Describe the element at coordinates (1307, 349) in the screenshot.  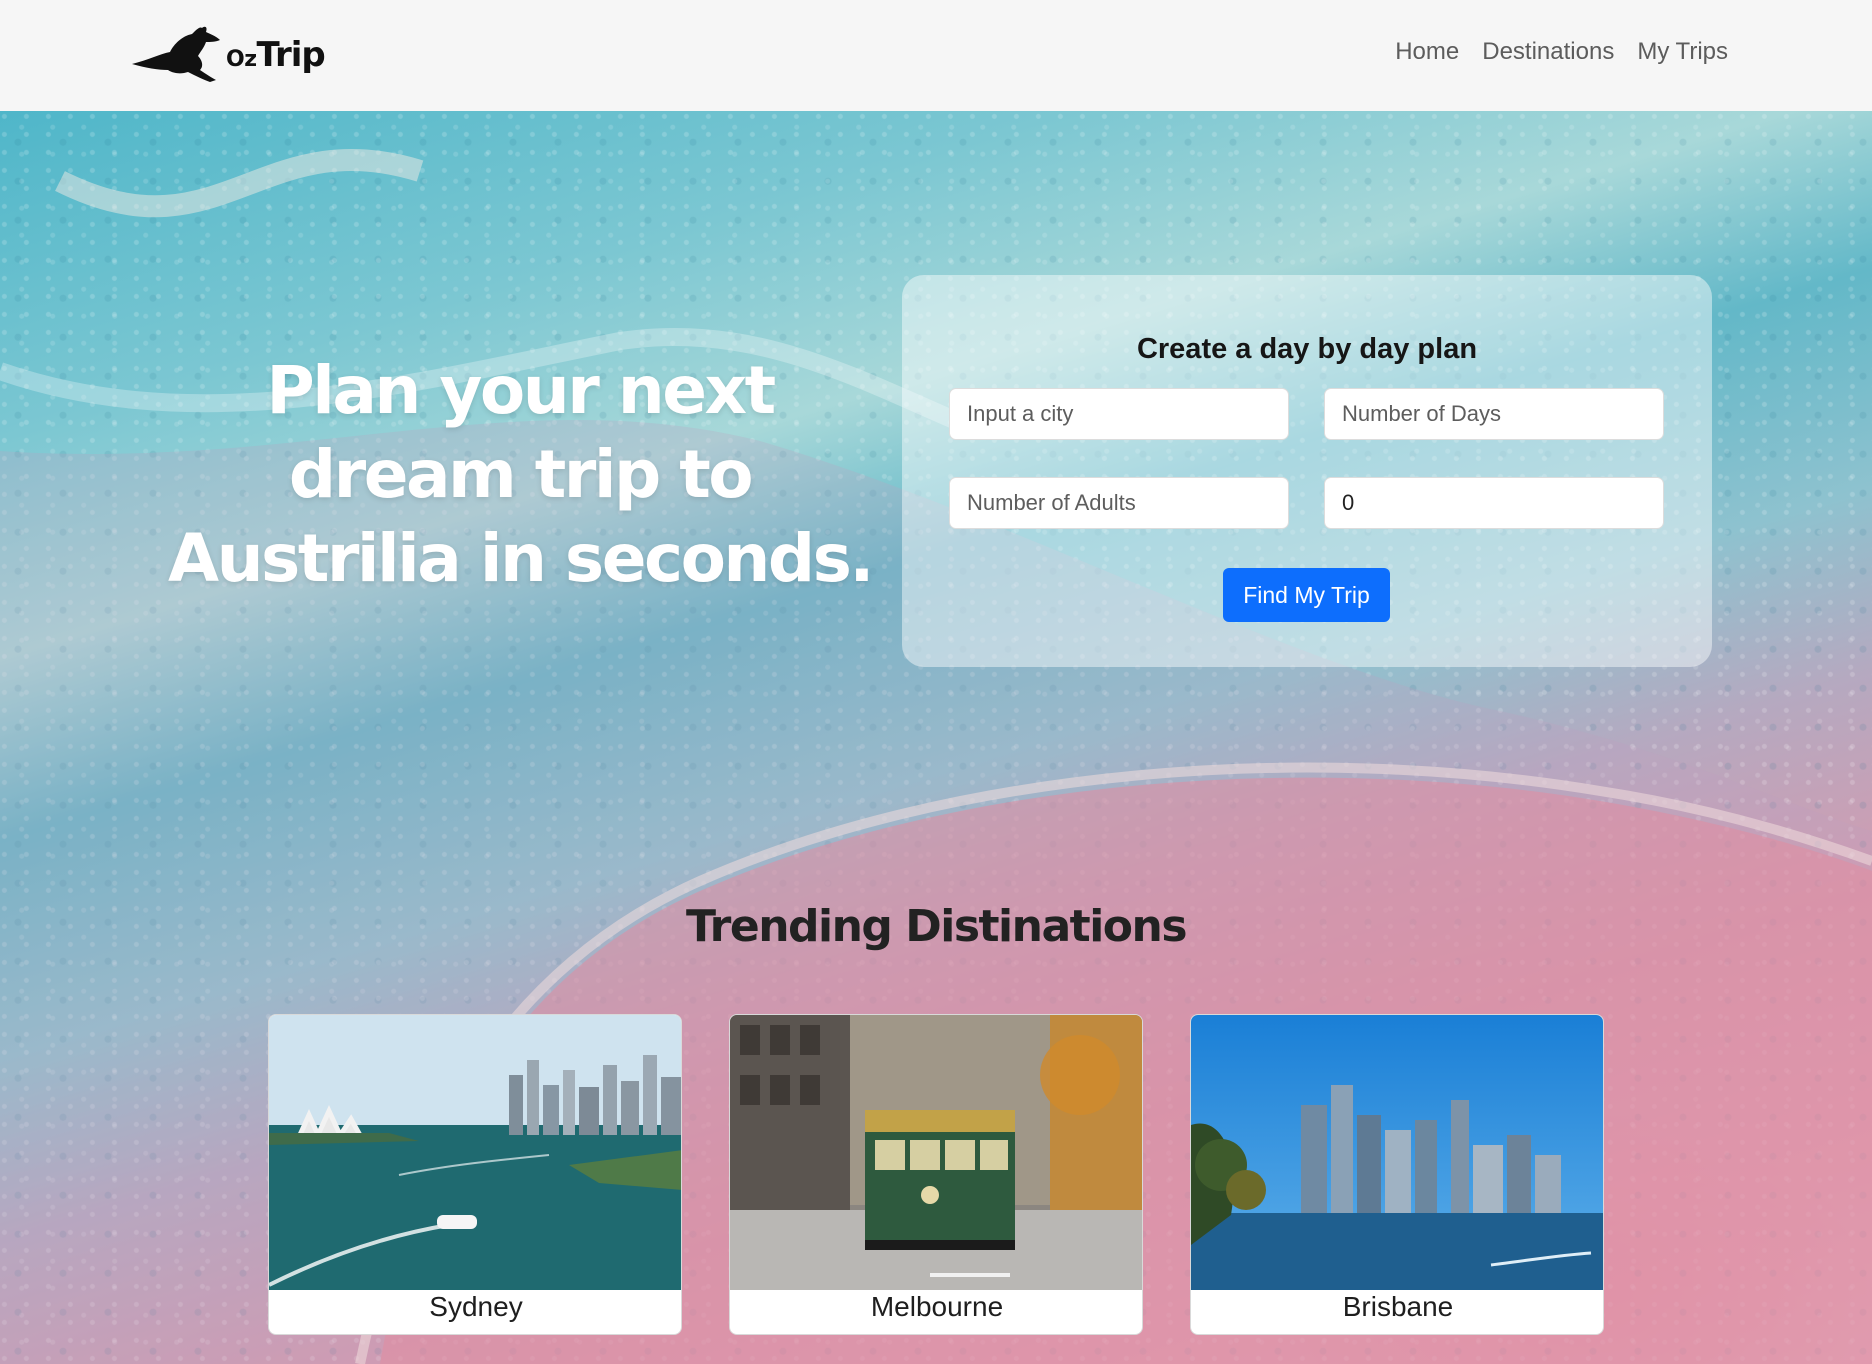
I see `plan-card-title: Create a day by day plan` at that location.